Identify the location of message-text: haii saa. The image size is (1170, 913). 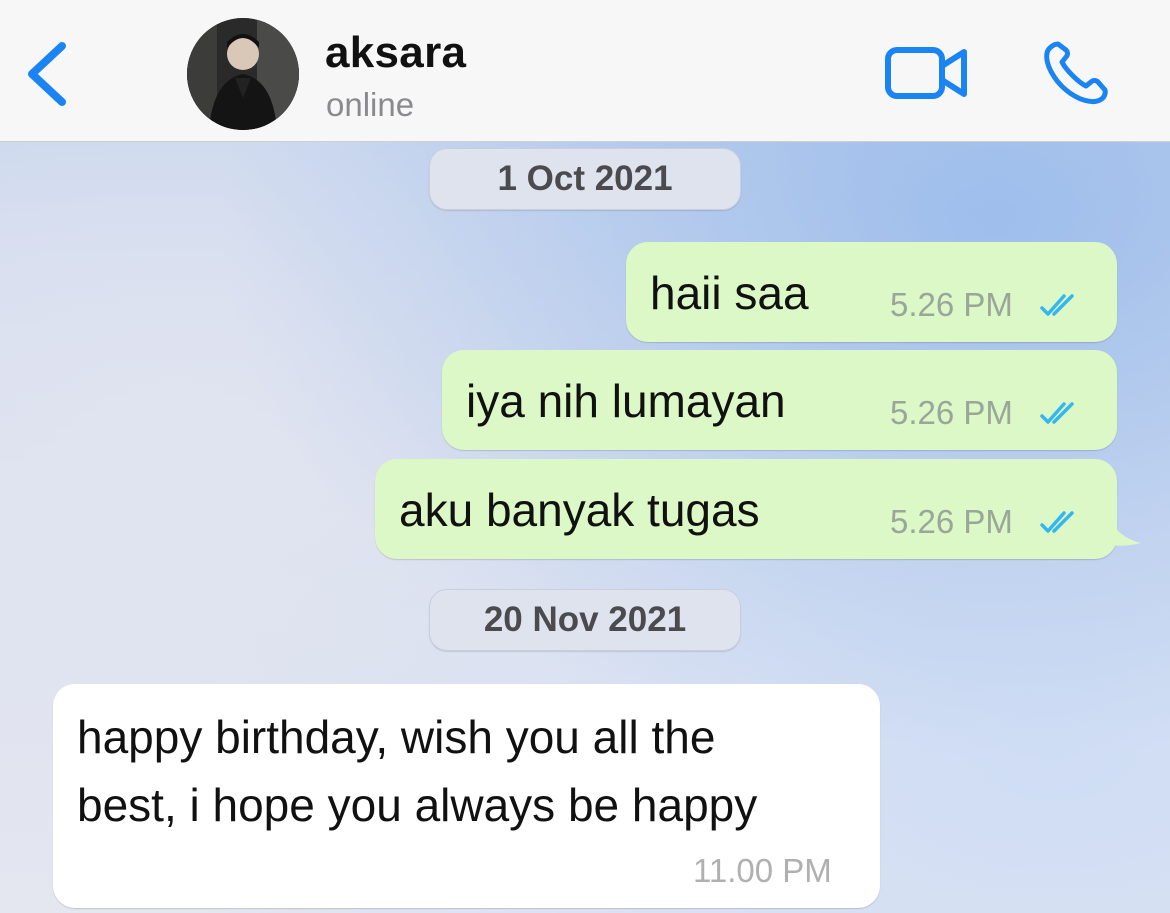
(729, 293).